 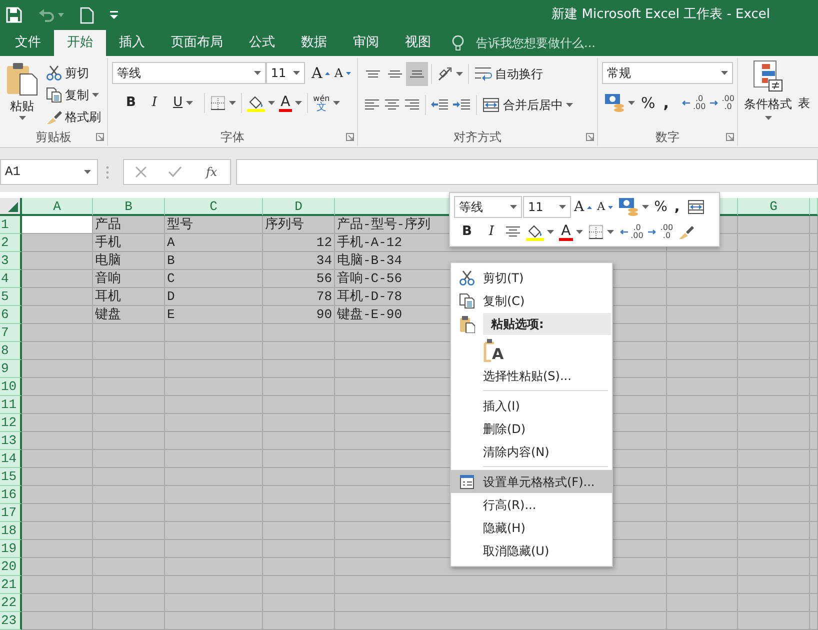 I want to click on merge-cells-icon, so click(x=491, y=105).